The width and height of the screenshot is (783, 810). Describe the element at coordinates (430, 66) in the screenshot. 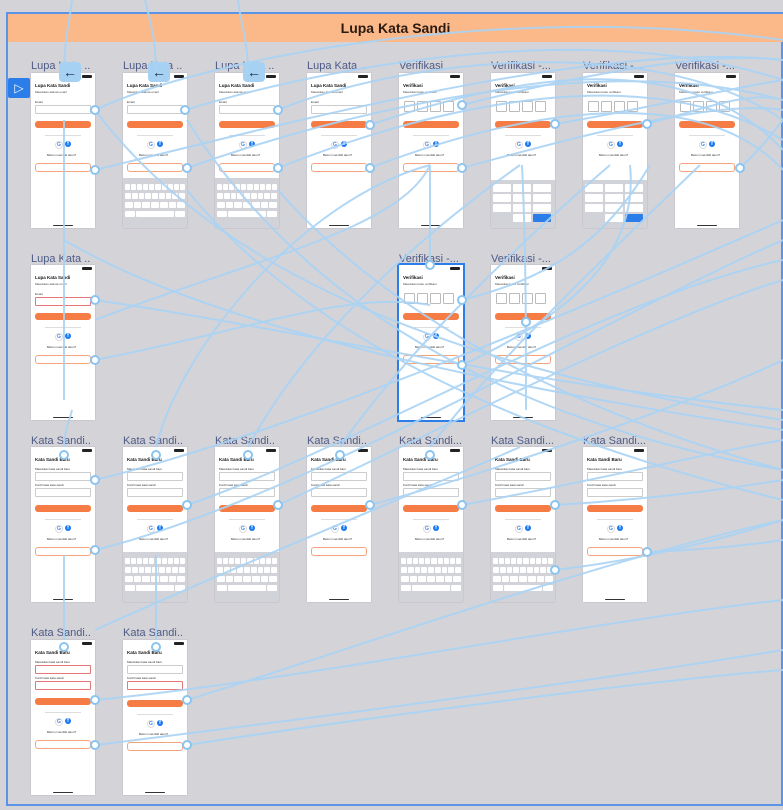

I see `frame-label: Verifikasi` at that location.